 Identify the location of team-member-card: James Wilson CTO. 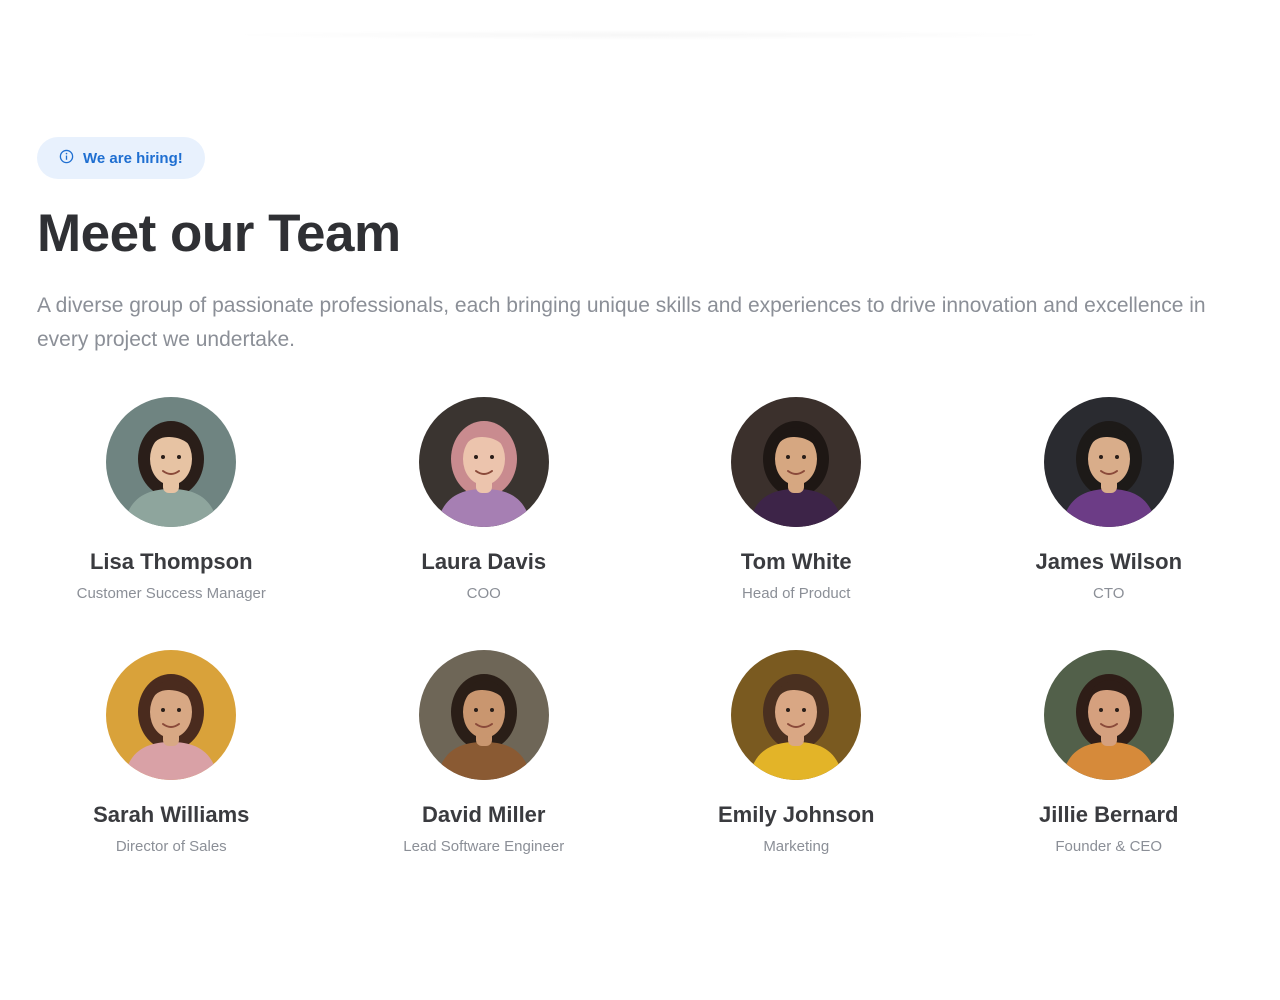
(1109, 500).